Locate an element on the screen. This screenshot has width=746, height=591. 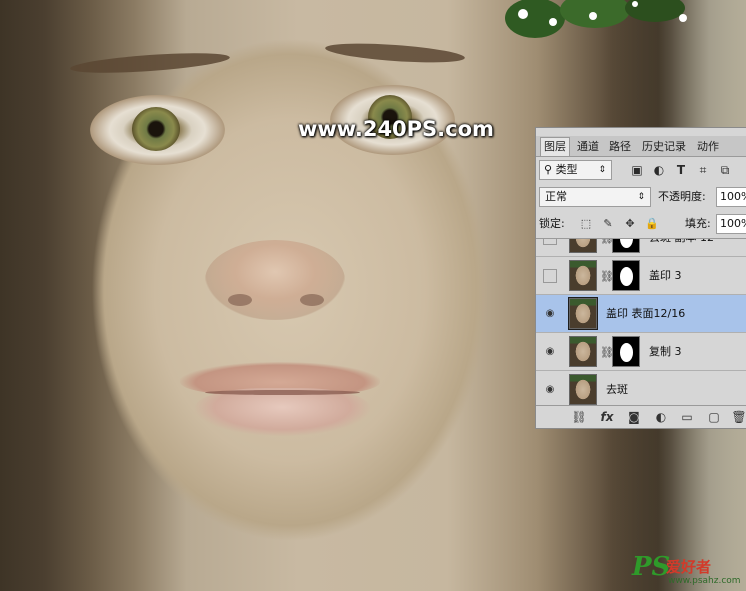
nose is located at coordinates (275, 280).